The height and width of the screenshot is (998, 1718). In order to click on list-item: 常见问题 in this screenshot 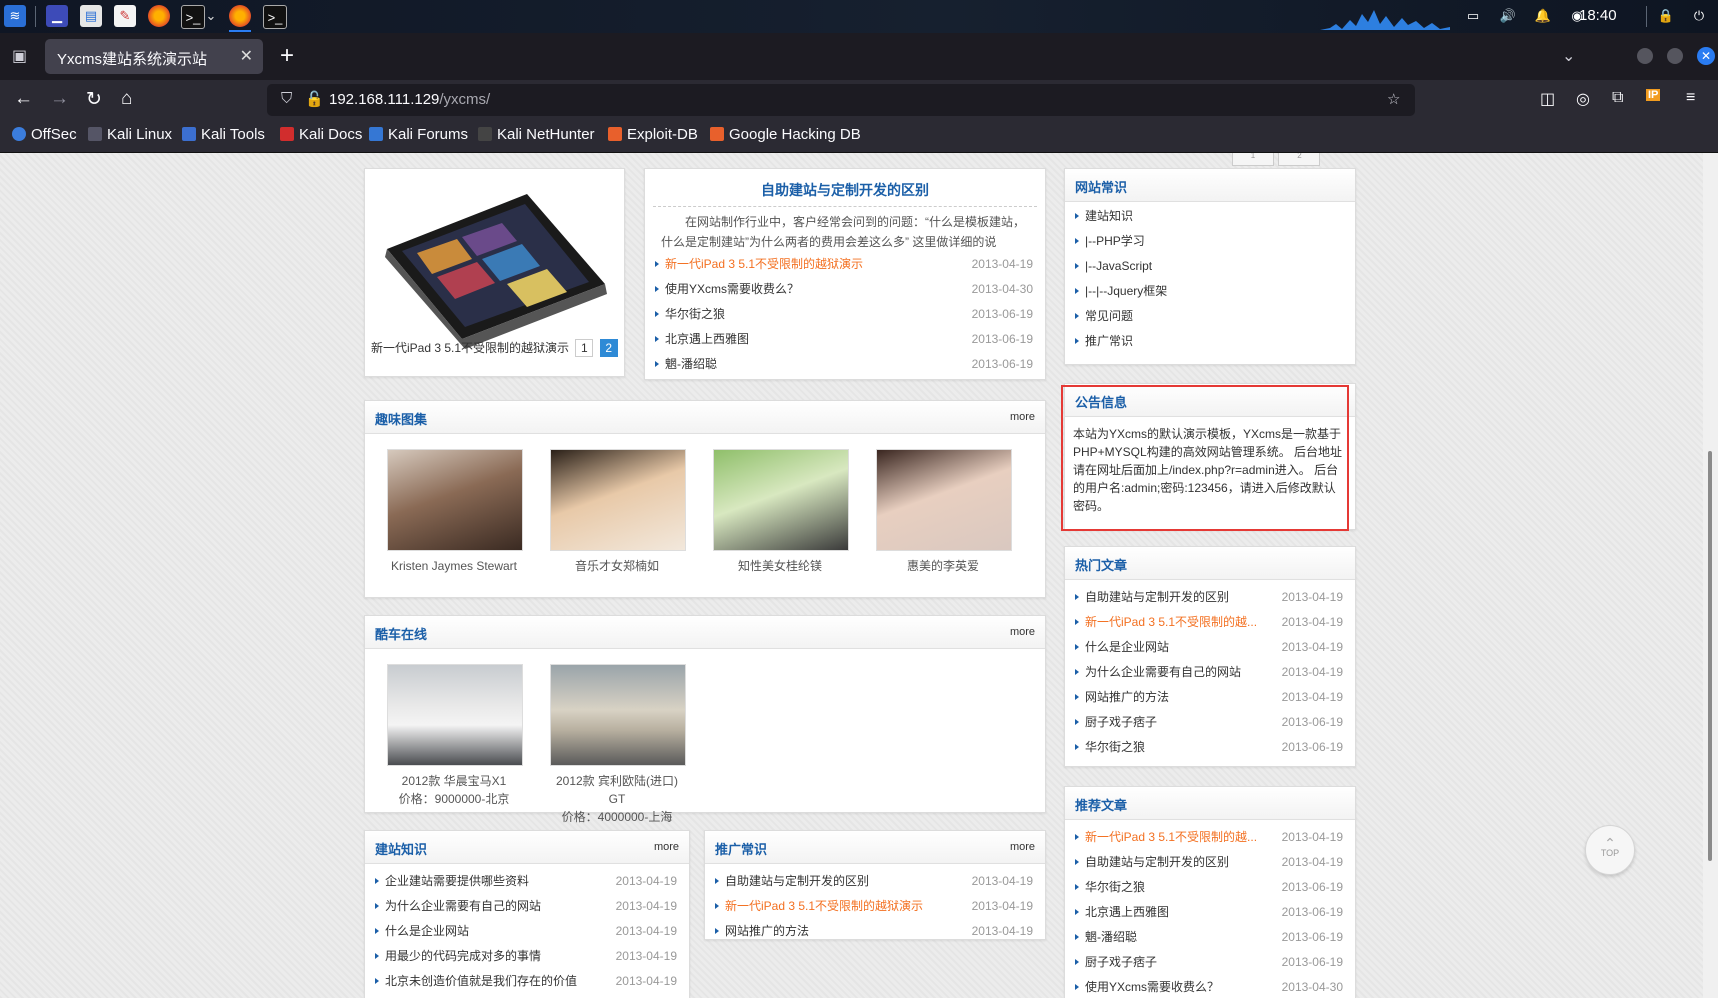, I will do `click(1210, 316)`.